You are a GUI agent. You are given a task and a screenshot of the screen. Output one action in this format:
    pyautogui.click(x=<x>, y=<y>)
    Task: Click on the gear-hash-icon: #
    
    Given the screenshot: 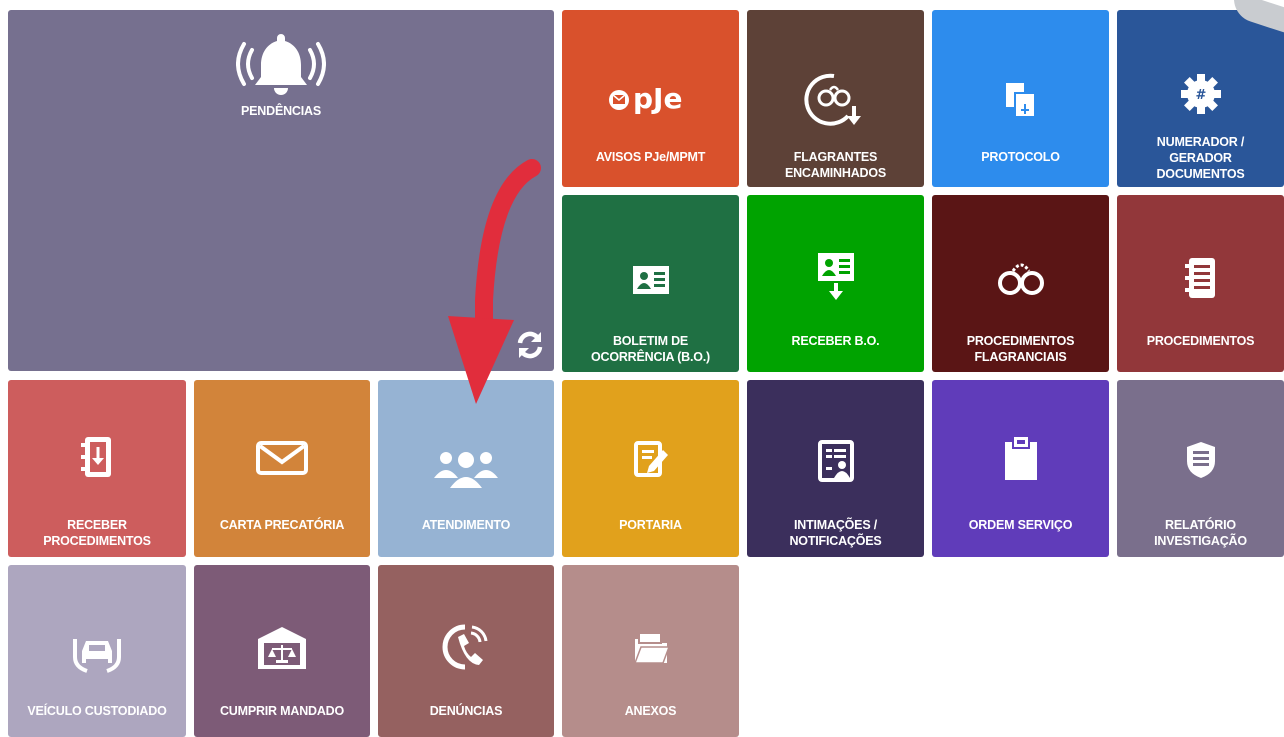 What is the action you would take?
    pyautogui.click(x=1200, y=94)
    